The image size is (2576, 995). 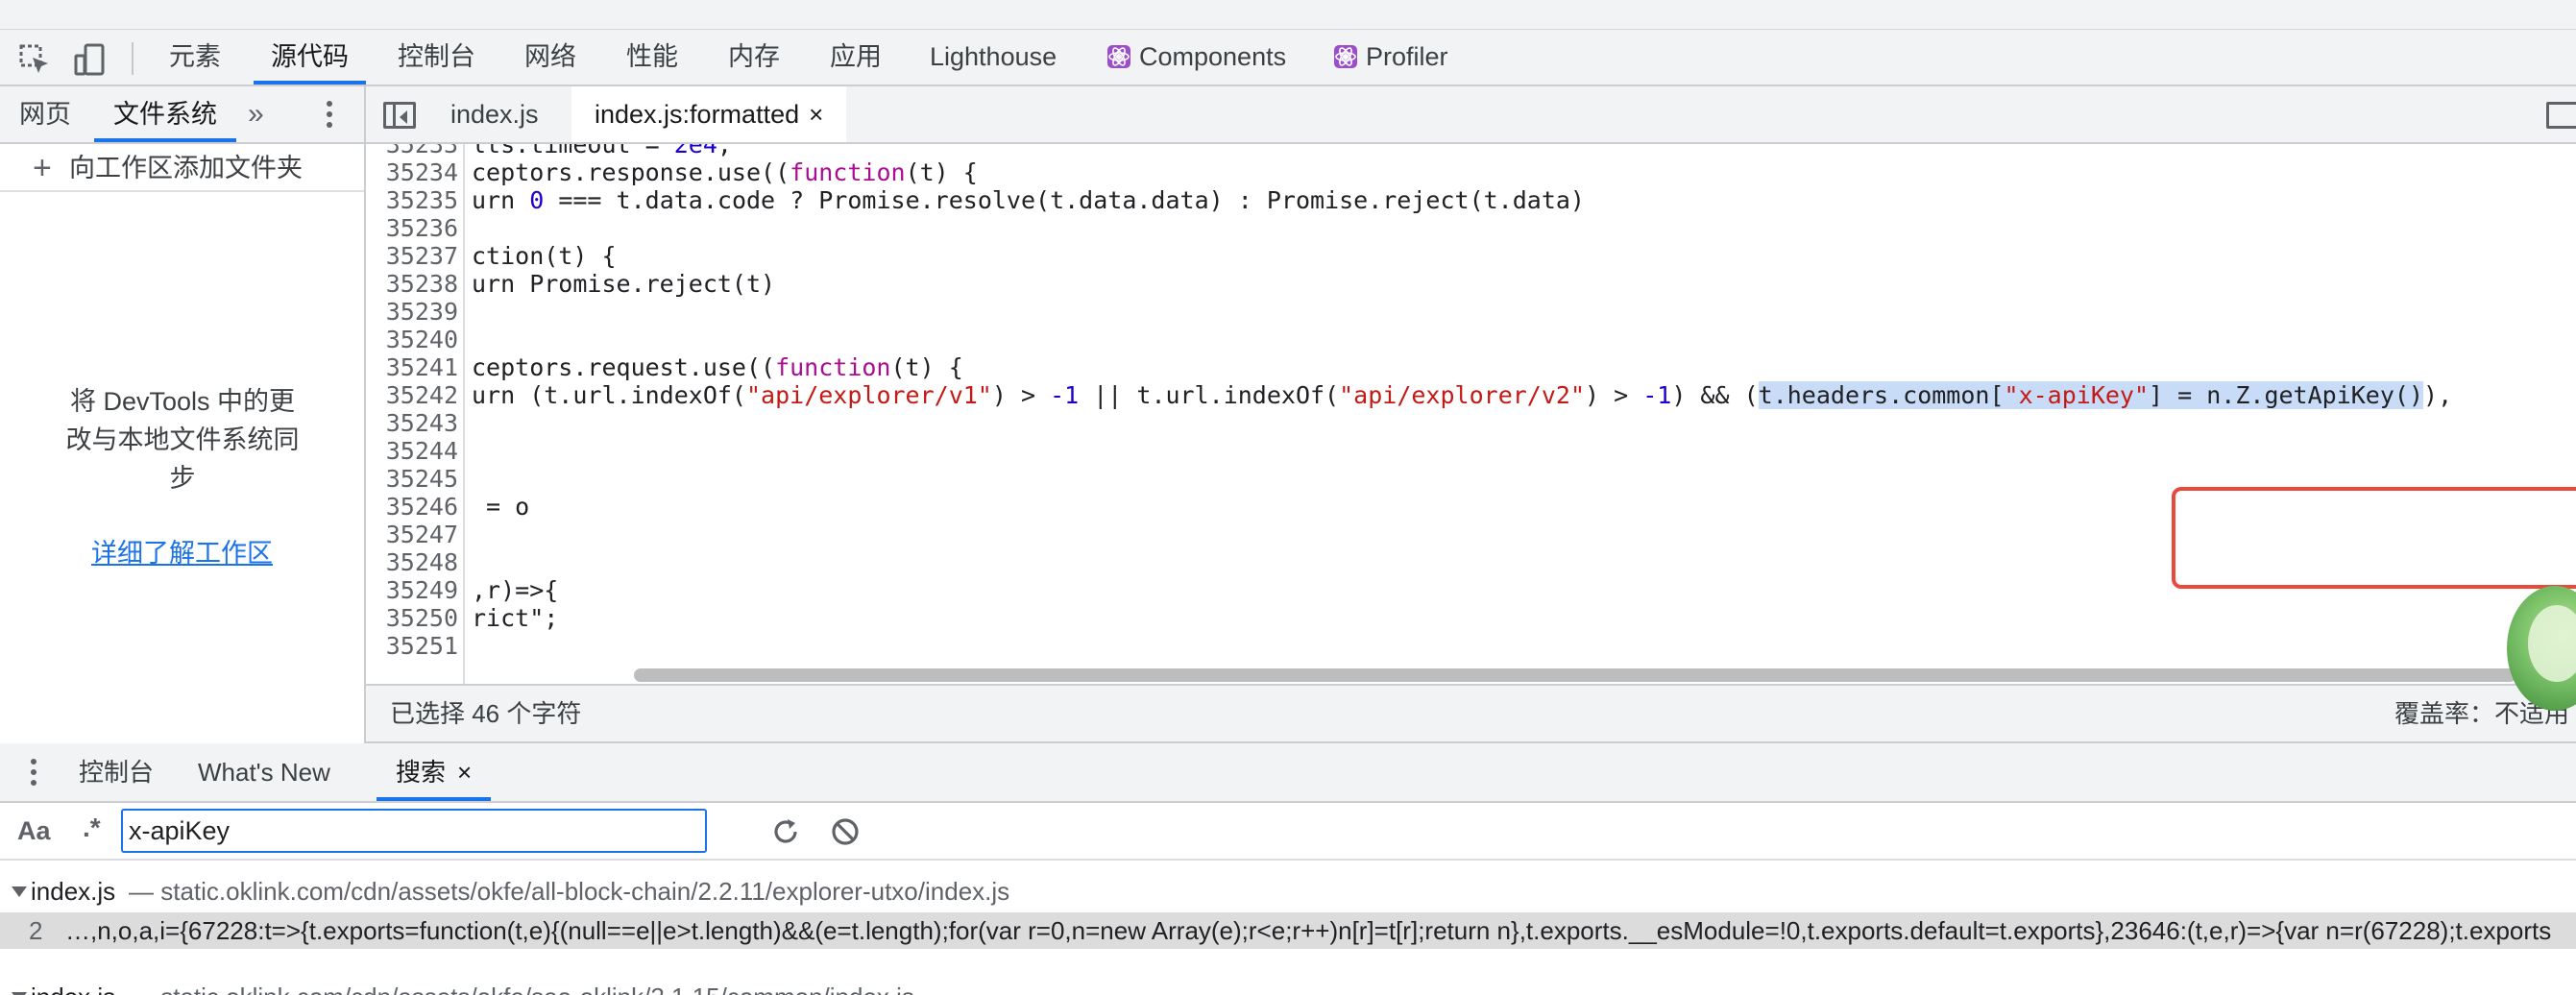 I want to click on toggle-navigator-icon, so click(x=399, y=115).